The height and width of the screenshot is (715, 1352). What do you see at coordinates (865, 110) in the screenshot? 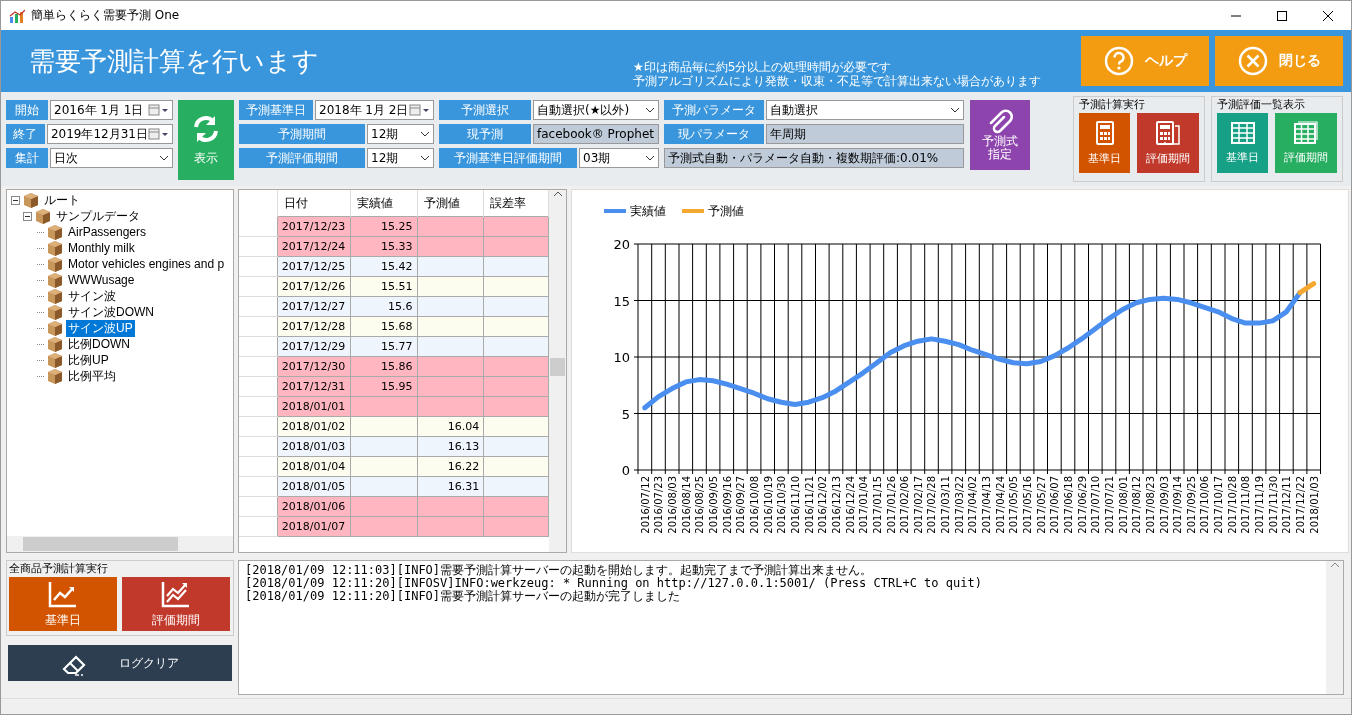
I see `dropdown: 自動選択` at bounding box center [865, 110].